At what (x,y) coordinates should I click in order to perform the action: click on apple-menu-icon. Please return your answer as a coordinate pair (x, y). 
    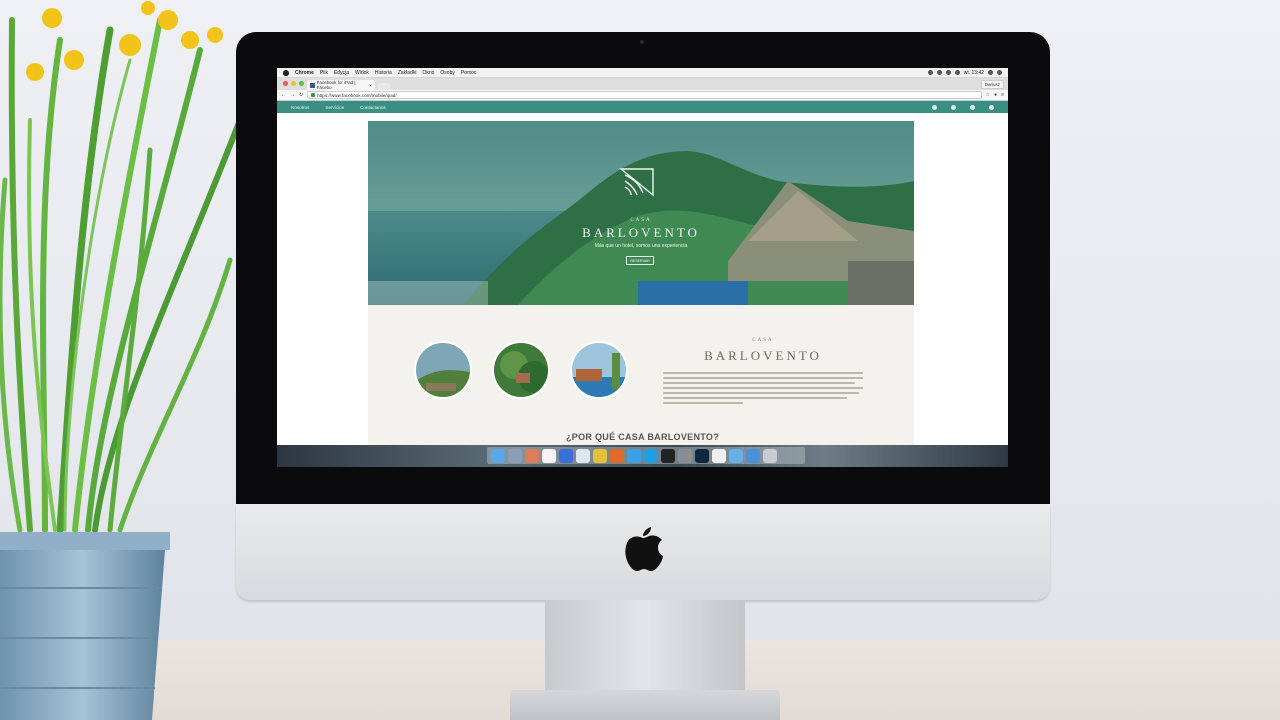
    Looking at the image, I should click on (286, 72).